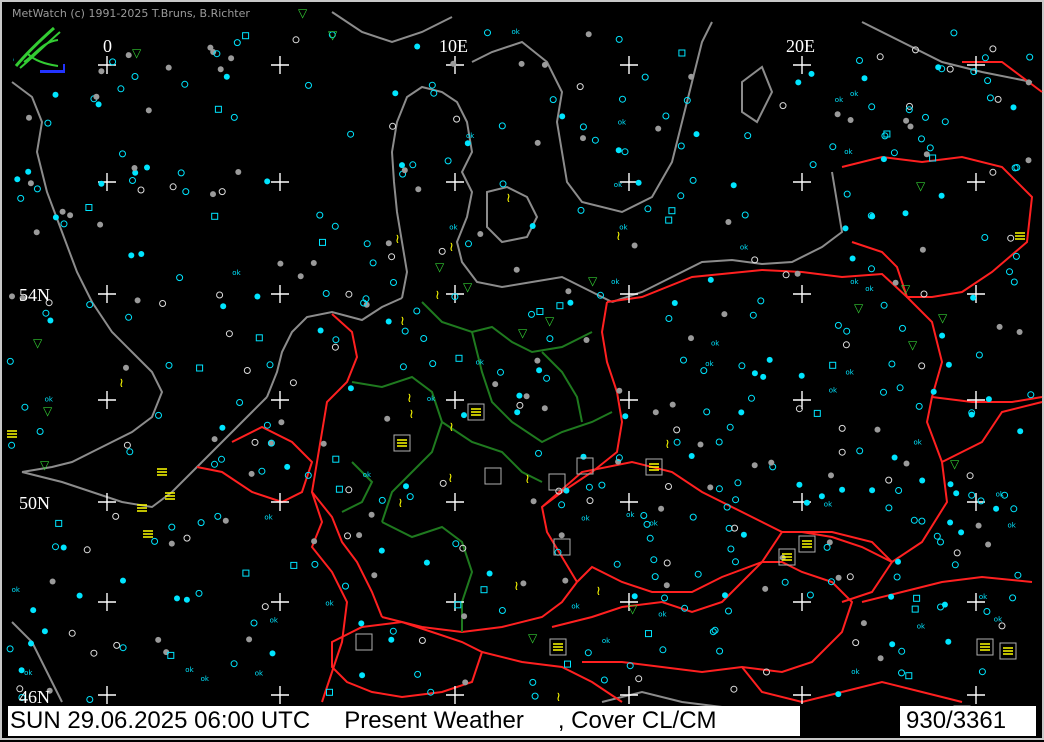 This screenshot has height=742, width=1044. Describe the element at coordinates (160, 720) in the screenshot. I see `status-datetime: SUN 29.06.2025 06:00 UTC` at that location.